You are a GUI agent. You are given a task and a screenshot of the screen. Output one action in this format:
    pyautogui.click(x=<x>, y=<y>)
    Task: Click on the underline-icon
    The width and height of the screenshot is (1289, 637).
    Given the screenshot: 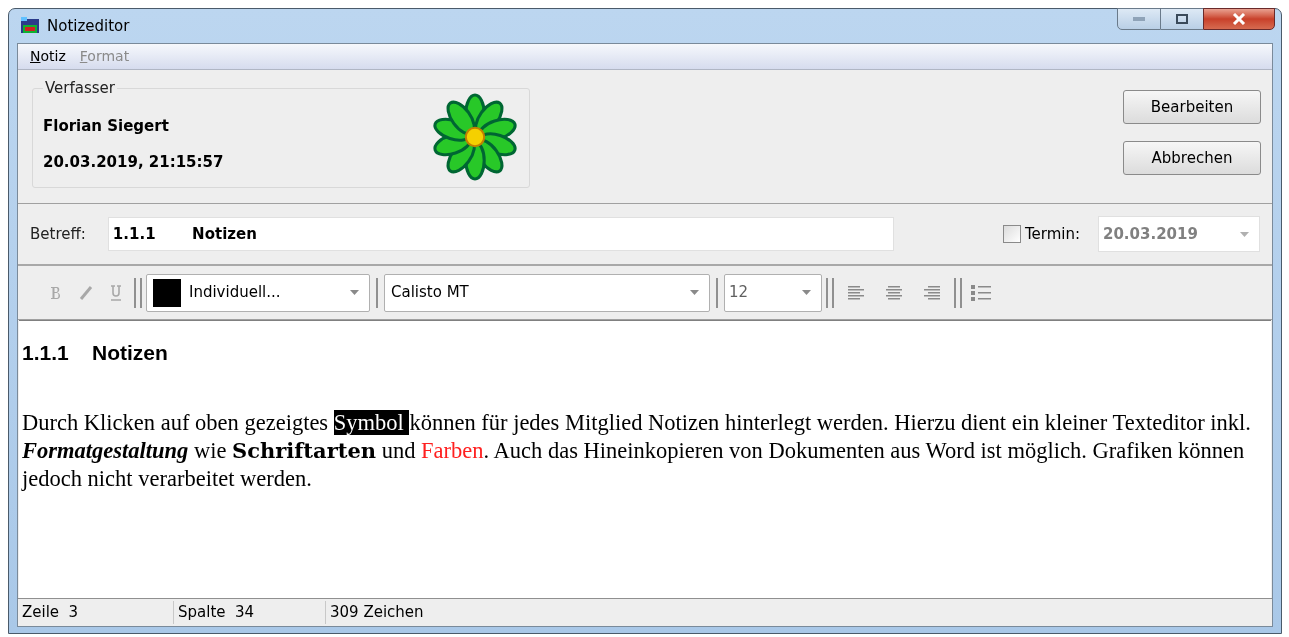 What is the action you would take?
    pyautogui.click(x=116, y=292)
    